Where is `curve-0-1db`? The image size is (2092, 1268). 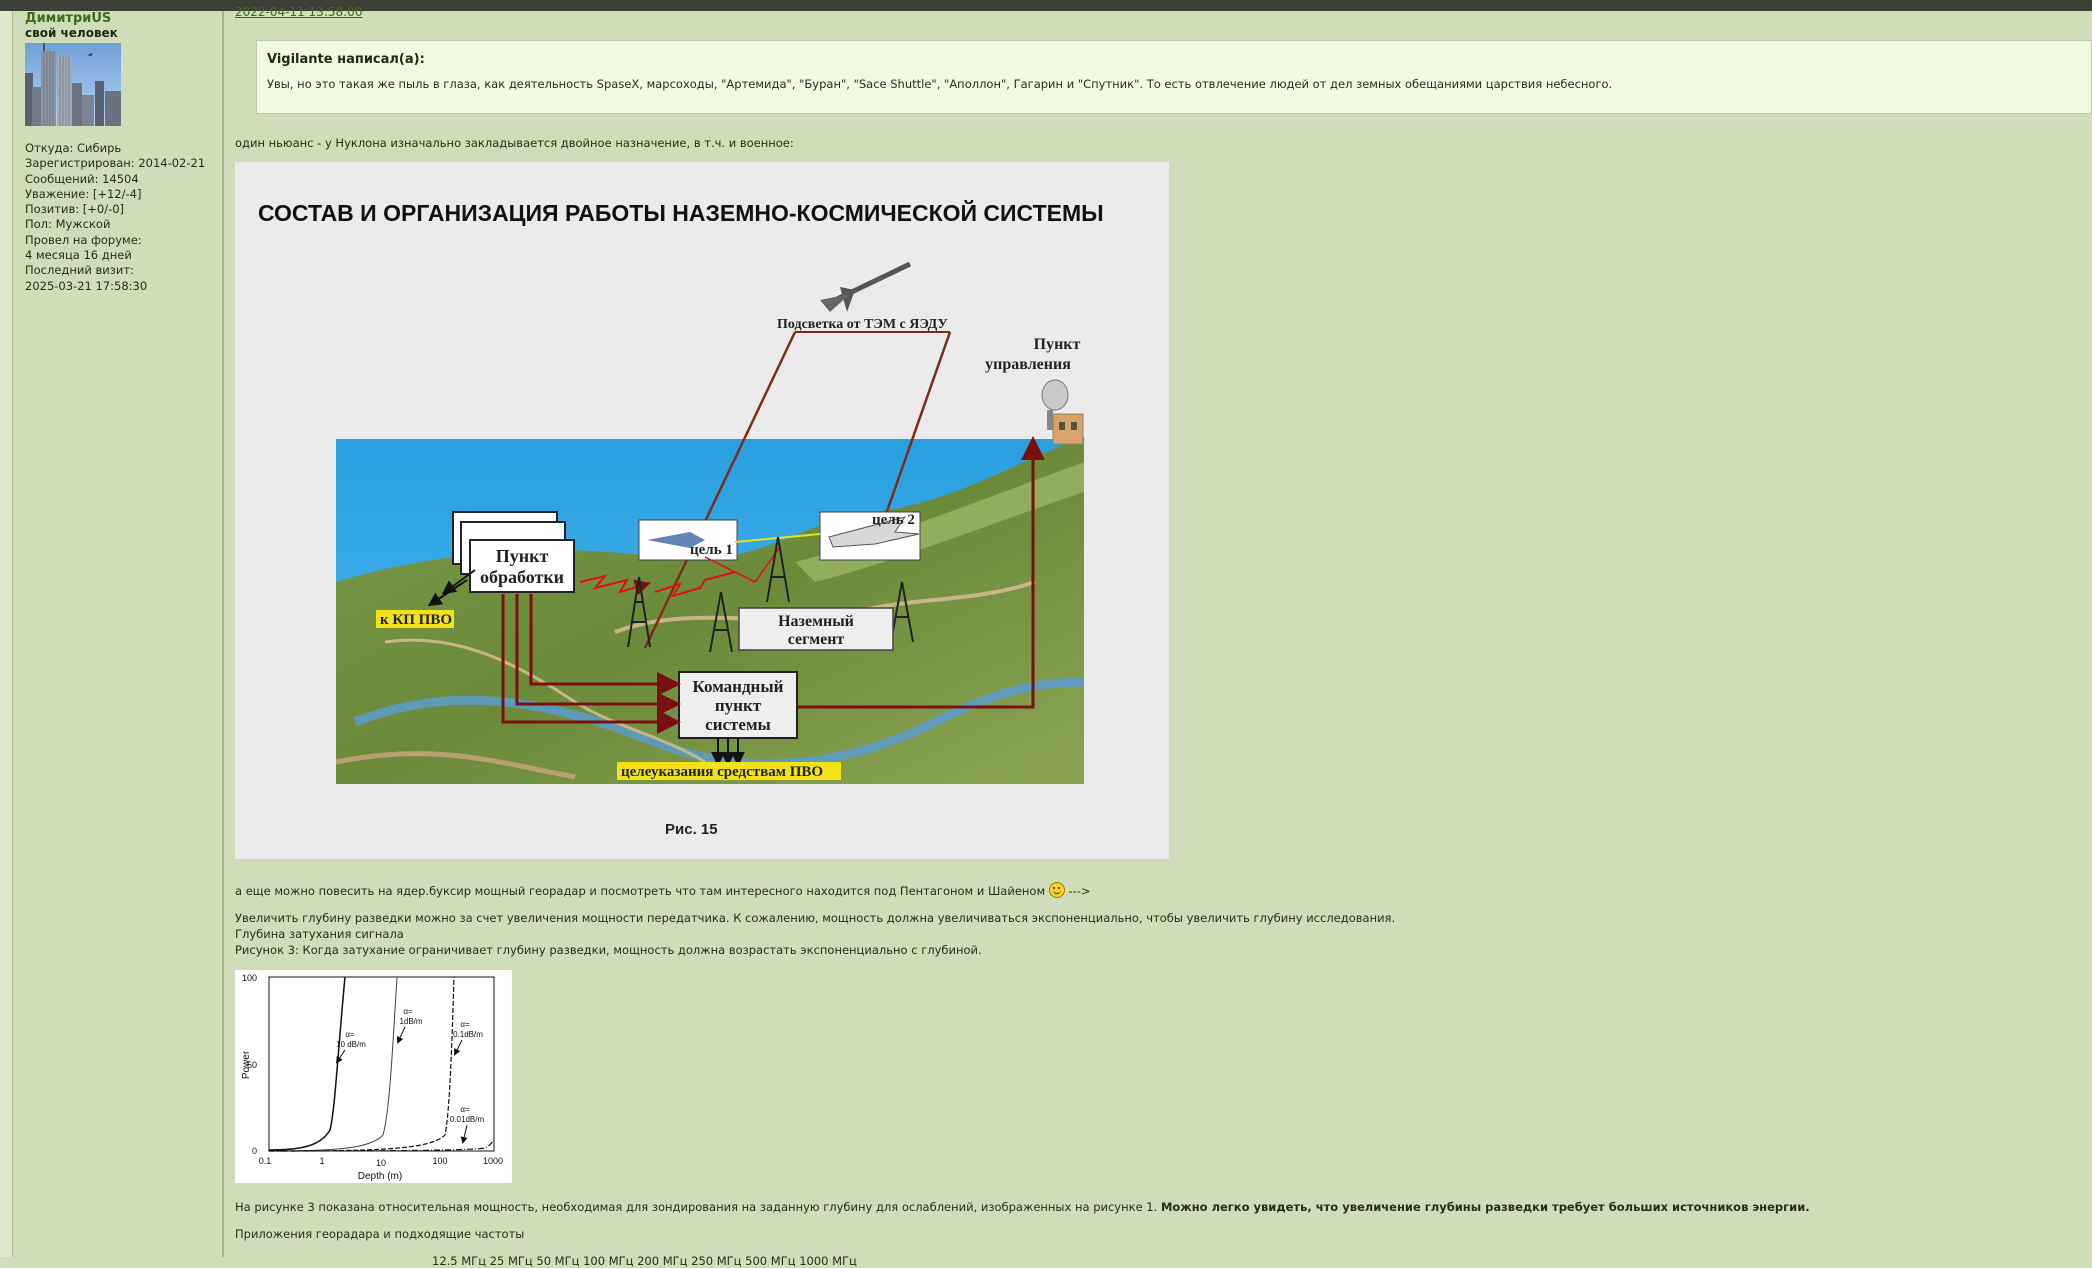 curve-0-1db is located at coordinates (361, 1064).